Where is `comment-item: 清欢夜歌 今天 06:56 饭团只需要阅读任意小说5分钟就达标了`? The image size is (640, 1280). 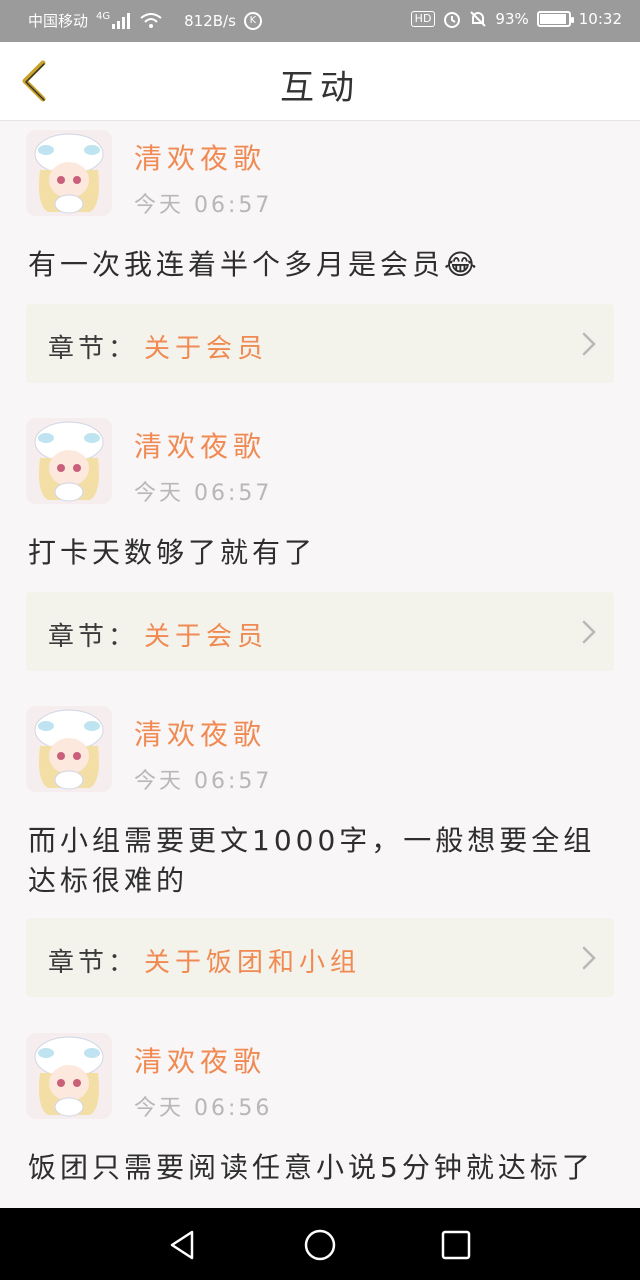
comment-item: 清欢夜歌 今天 06:56 饭团只需要阅读任意小说5分钟就达标了 is located at coordinates (320, 1116).